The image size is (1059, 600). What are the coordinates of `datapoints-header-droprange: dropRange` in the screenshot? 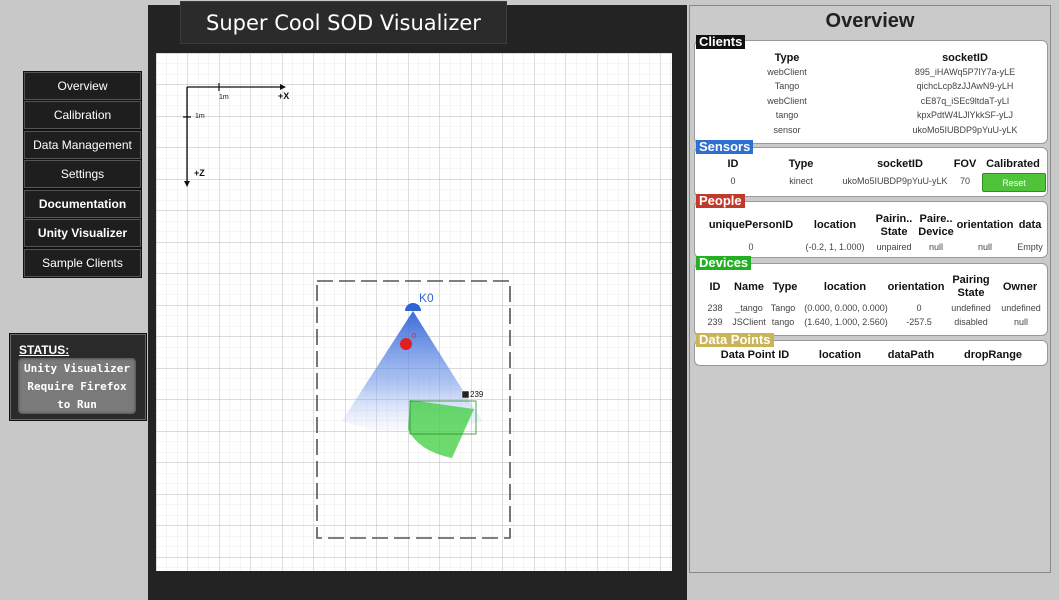 It's located at (993, 355).